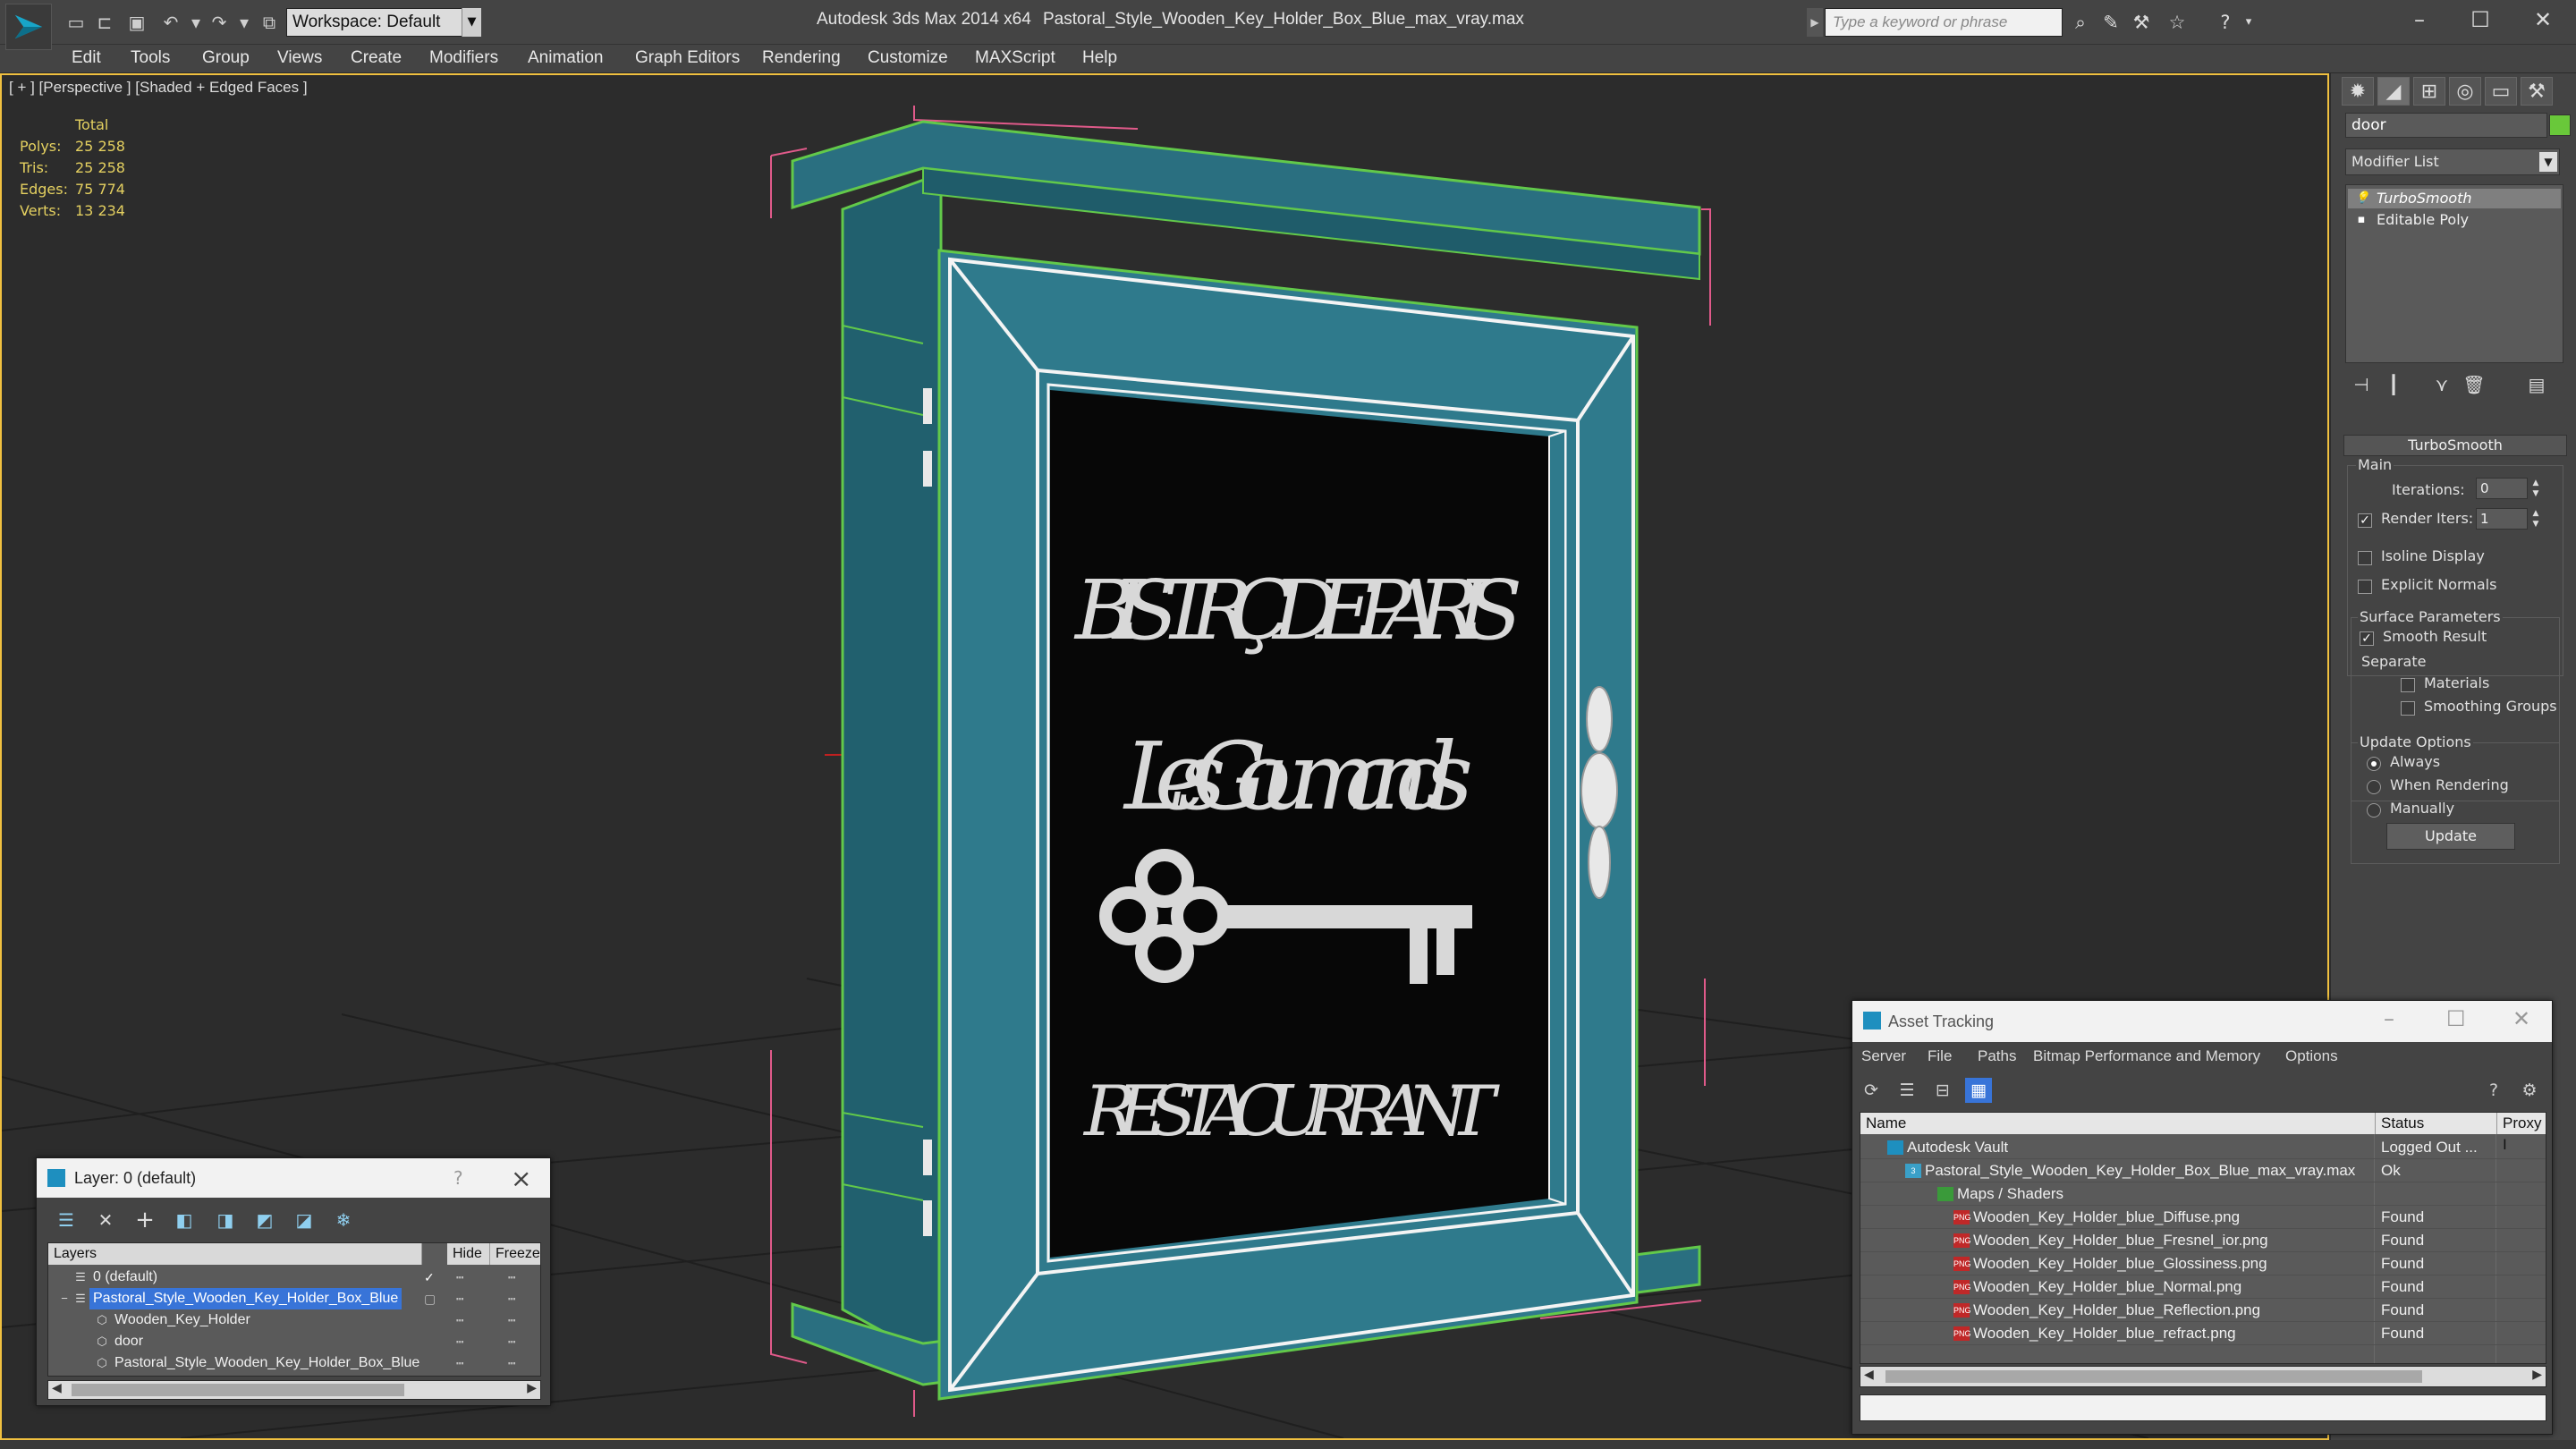 This screenshot has height=1449, width=2576. I want to click on help-dropdown-icon: ▾, so click(2248, 22).